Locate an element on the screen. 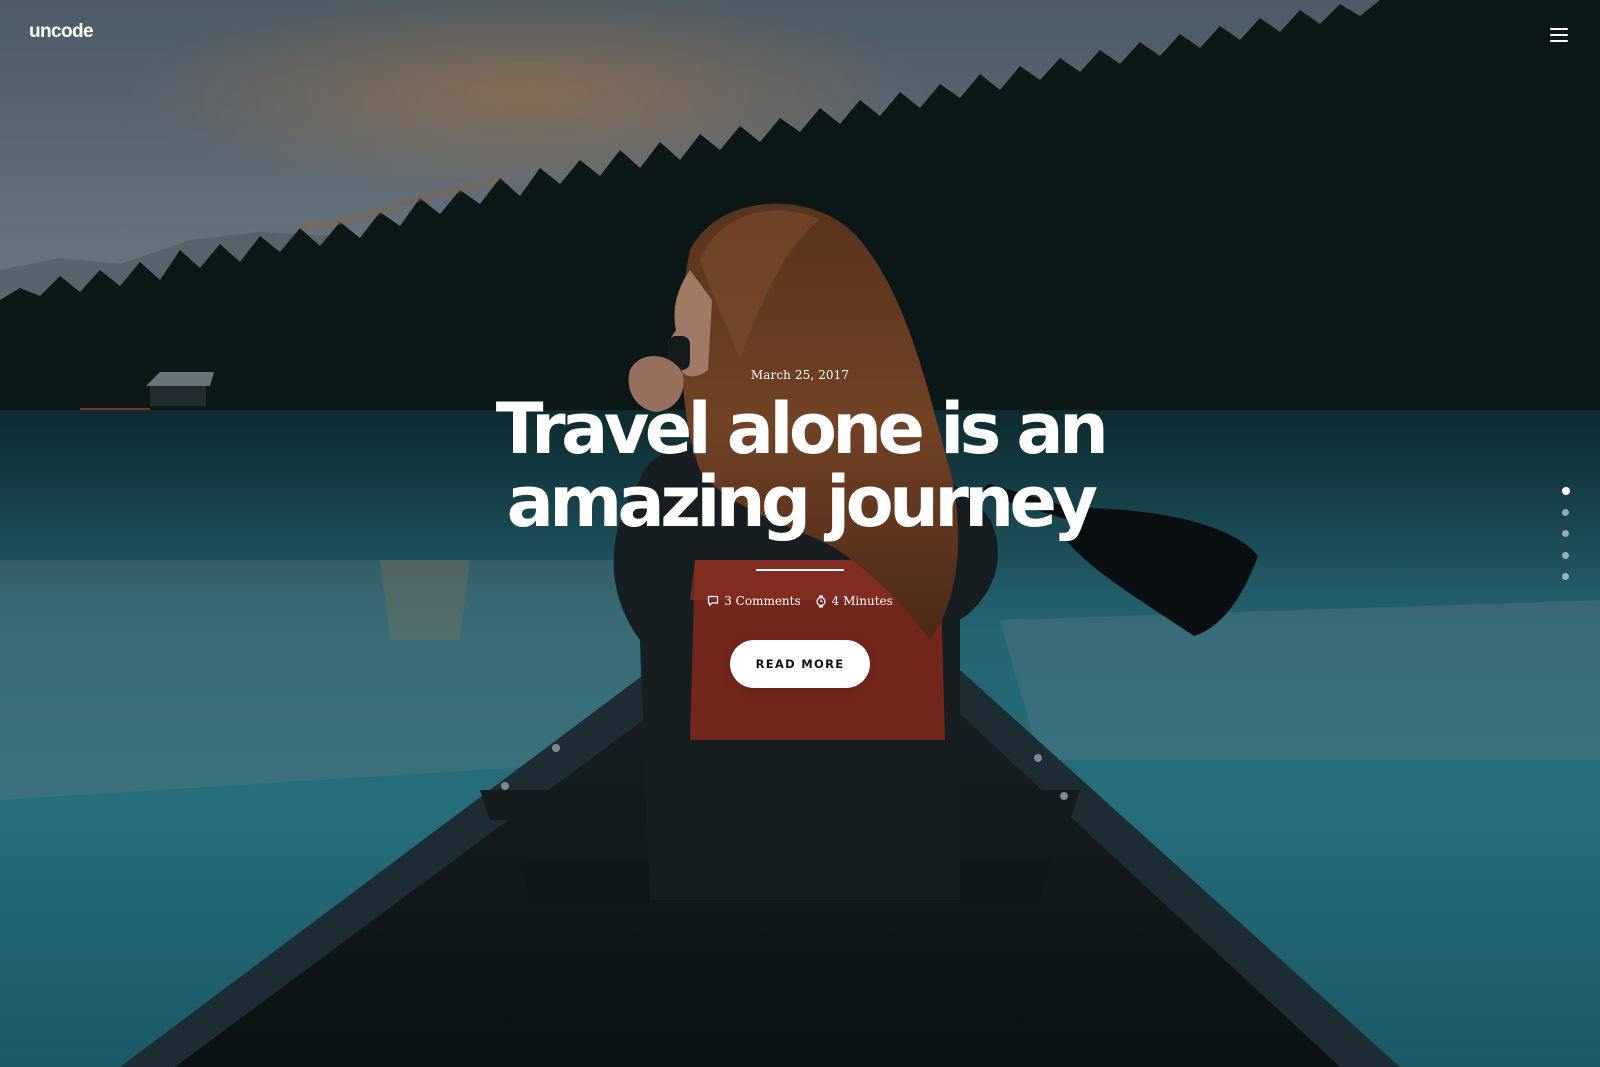  post-date: March 25, 2017 is located at coordinates (800, 375).